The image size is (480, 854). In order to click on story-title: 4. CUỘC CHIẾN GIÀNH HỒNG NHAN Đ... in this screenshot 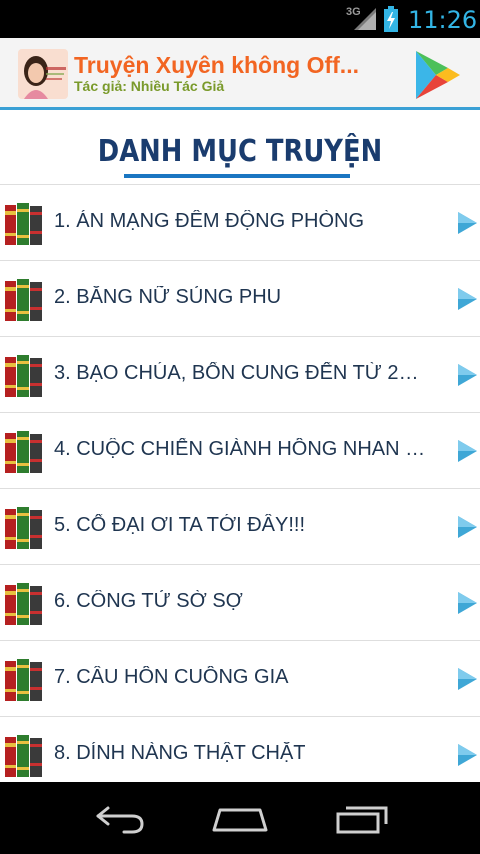, I will do `click(240, 449)`.